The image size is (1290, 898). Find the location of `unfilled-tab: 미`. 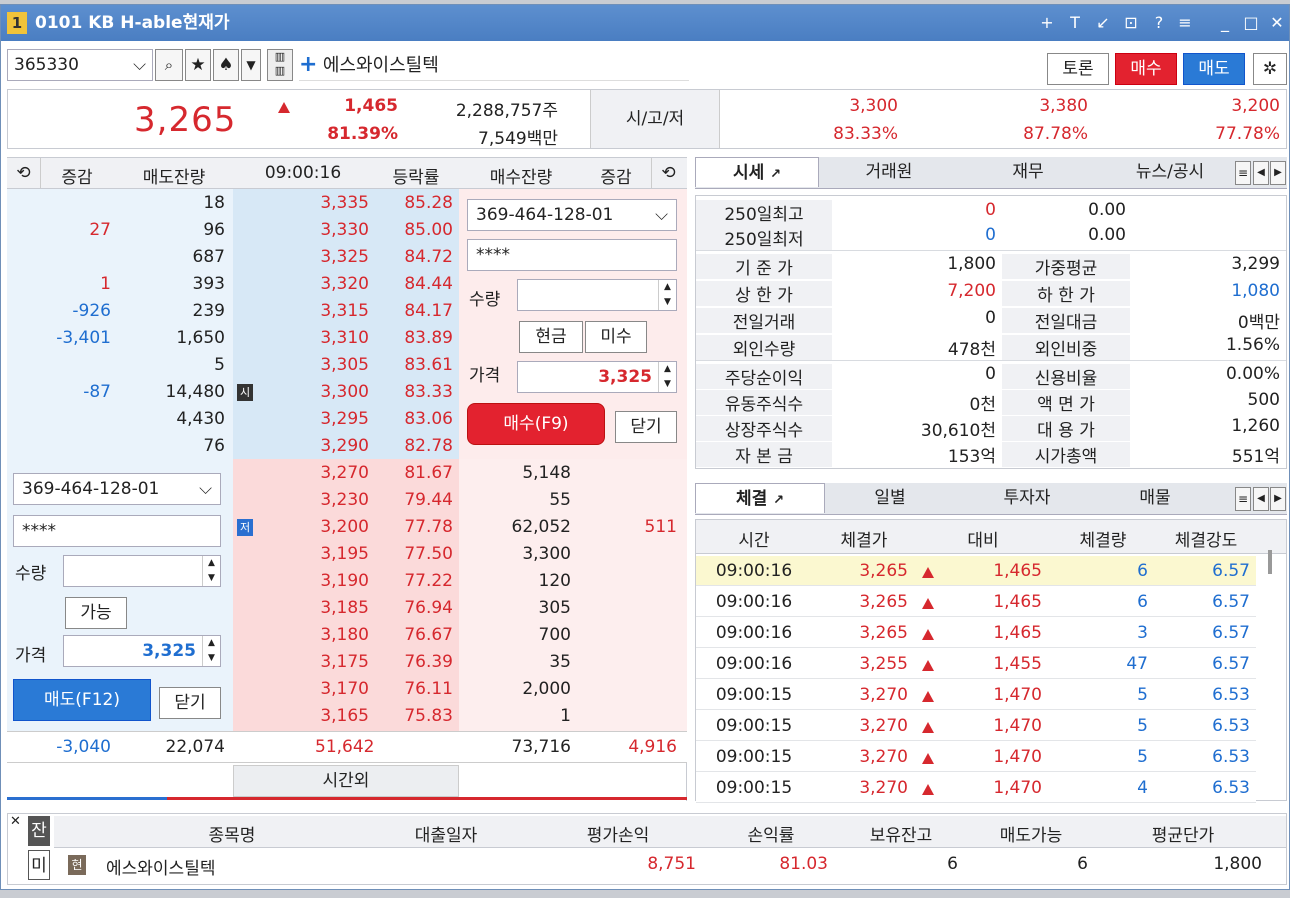

unfilled-tab: 미 is located at coordinates (39, 865).